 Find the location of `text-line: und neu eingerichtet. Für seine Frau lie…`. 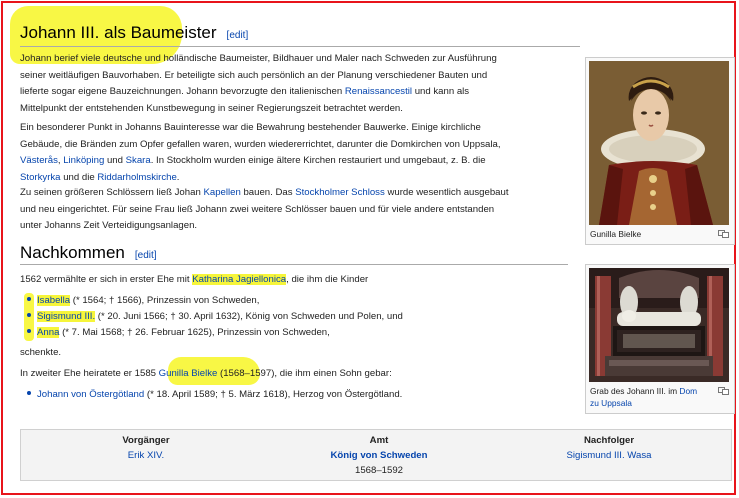

text-line: und neu eingerichtet. Für seine Frau lie… is located at coordinates (257, 209).